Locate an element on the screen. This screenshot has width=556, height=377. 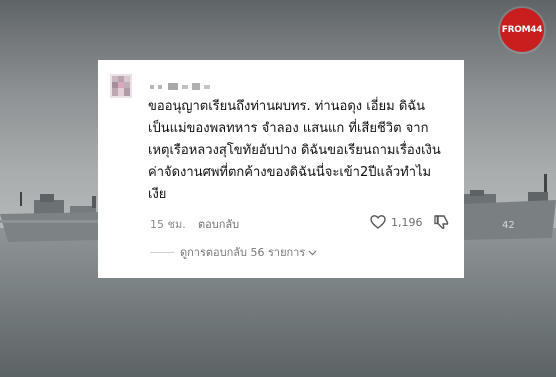
chevron-down-icon is located at coordinates (312, 252).